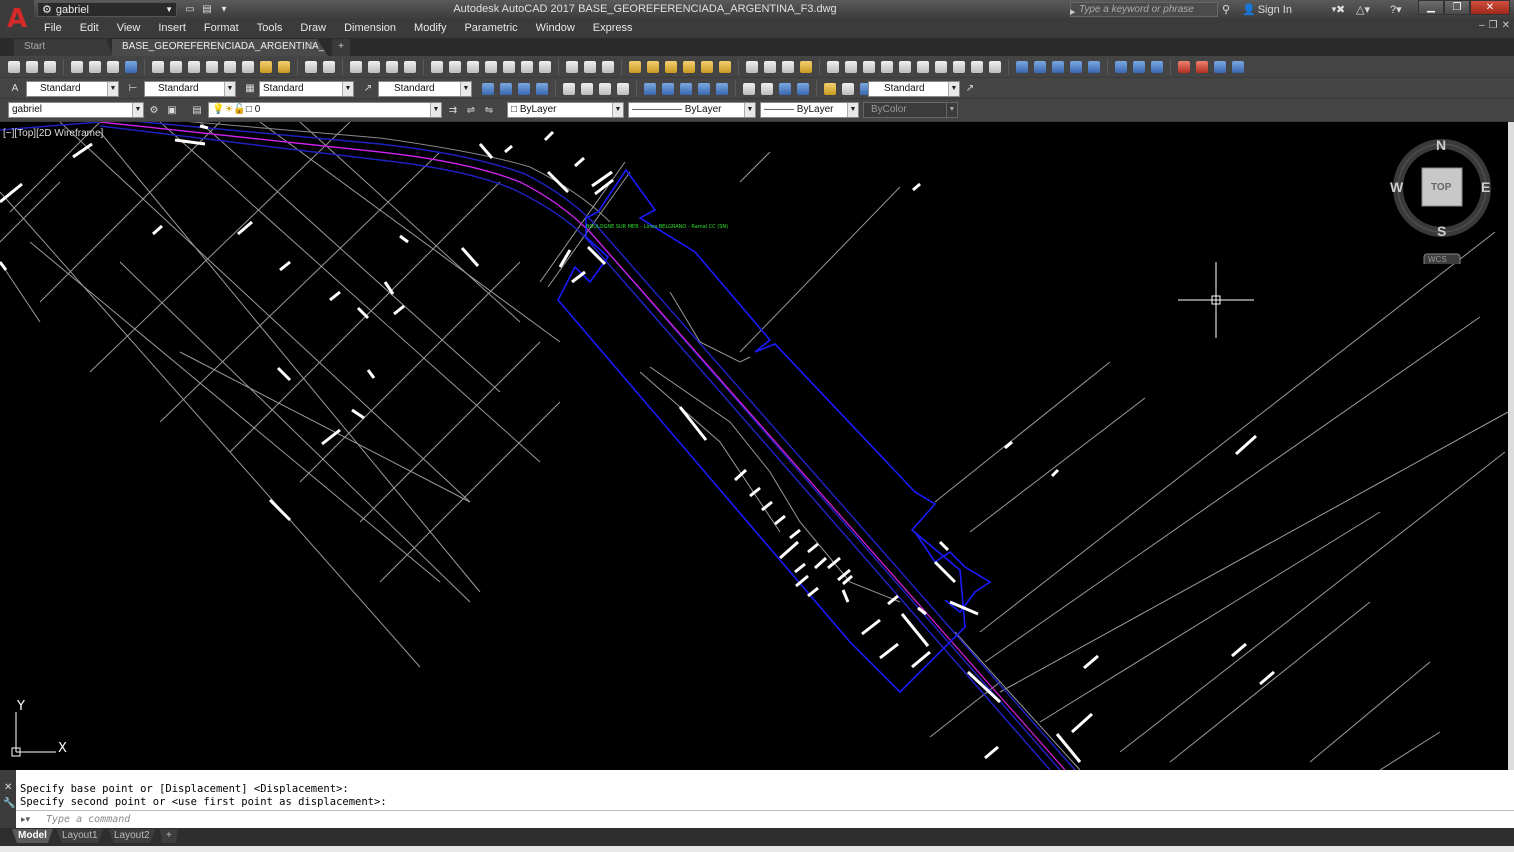 The width and height of the screenshot is (1514, 852). Describe the element at coordinates (77, 67) in the screenshot. I see `plot-icon` at that location.